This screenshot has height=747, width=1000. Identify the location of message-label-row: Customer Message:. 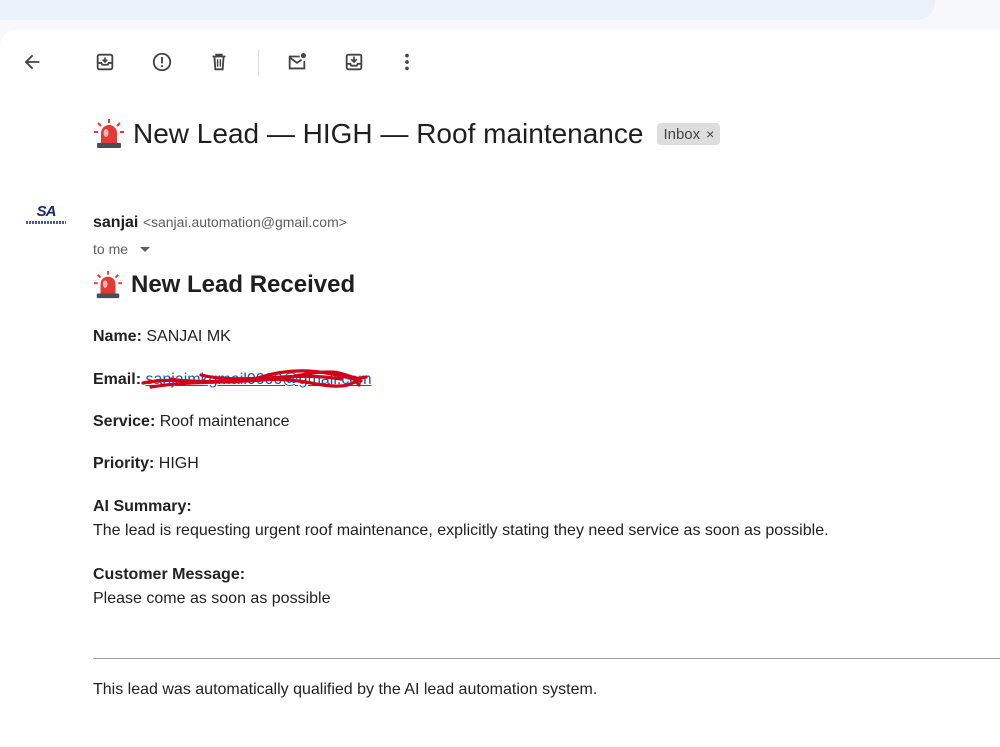
(169, 575).